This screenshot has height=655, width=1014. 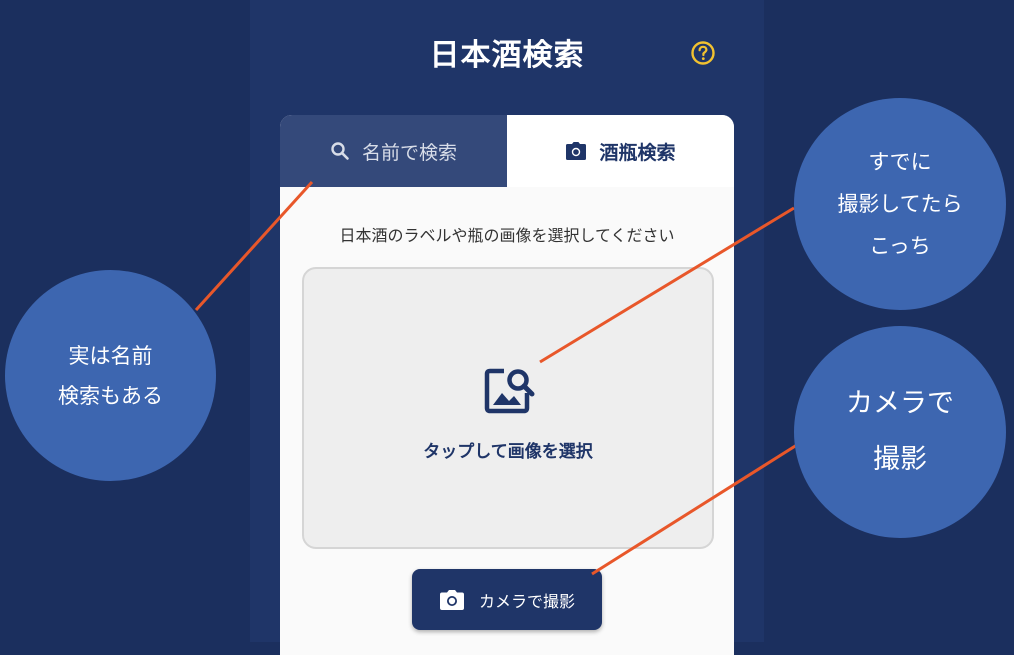 I want to click on camera-button-label: カメラで撮影, so click(x=526, y=601).